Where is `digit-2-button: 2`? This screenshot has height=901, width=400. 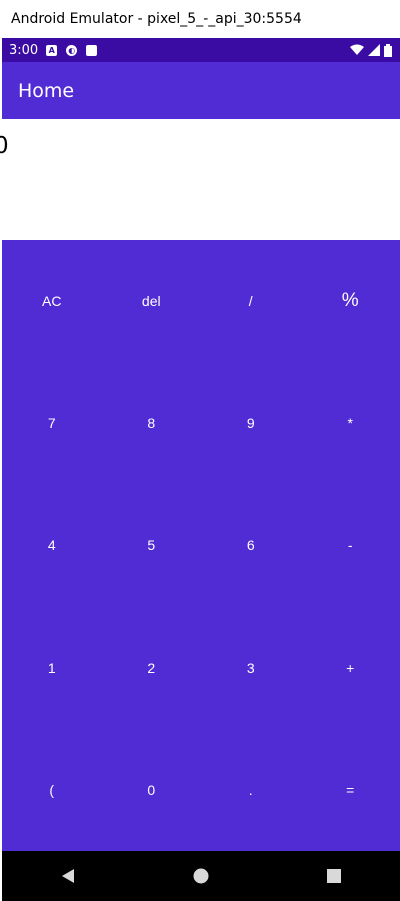 digit-2-button: 2 is located at coordinates (152, 668).